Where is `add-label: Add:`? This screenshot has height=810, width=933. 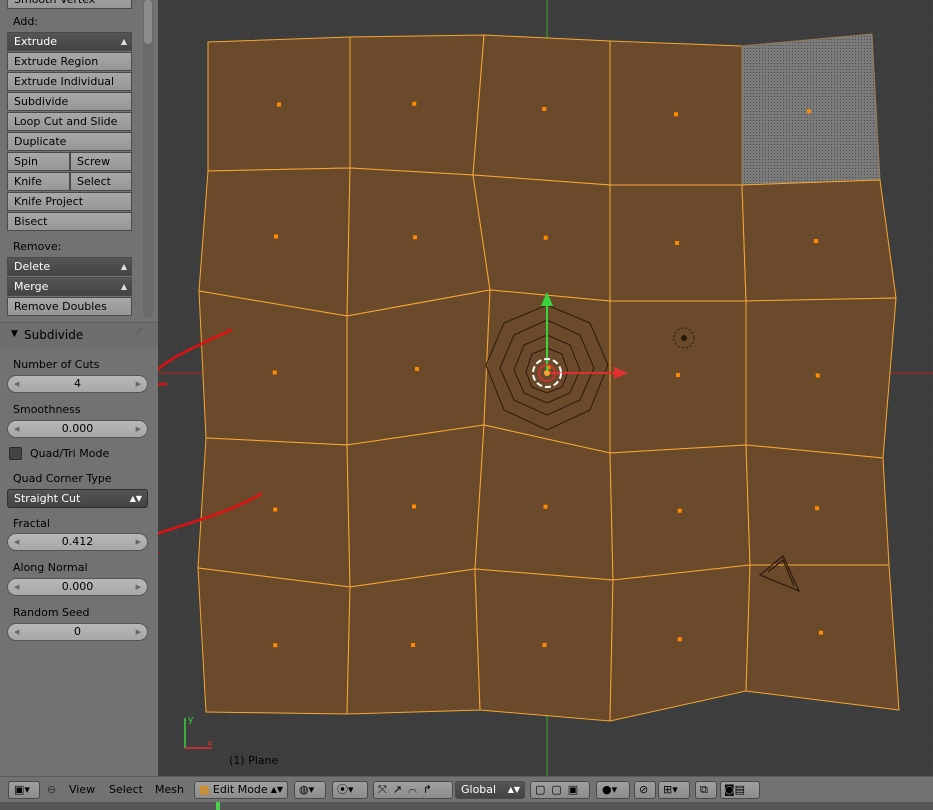
add-label: Add: is located at coordinates (26, 21).